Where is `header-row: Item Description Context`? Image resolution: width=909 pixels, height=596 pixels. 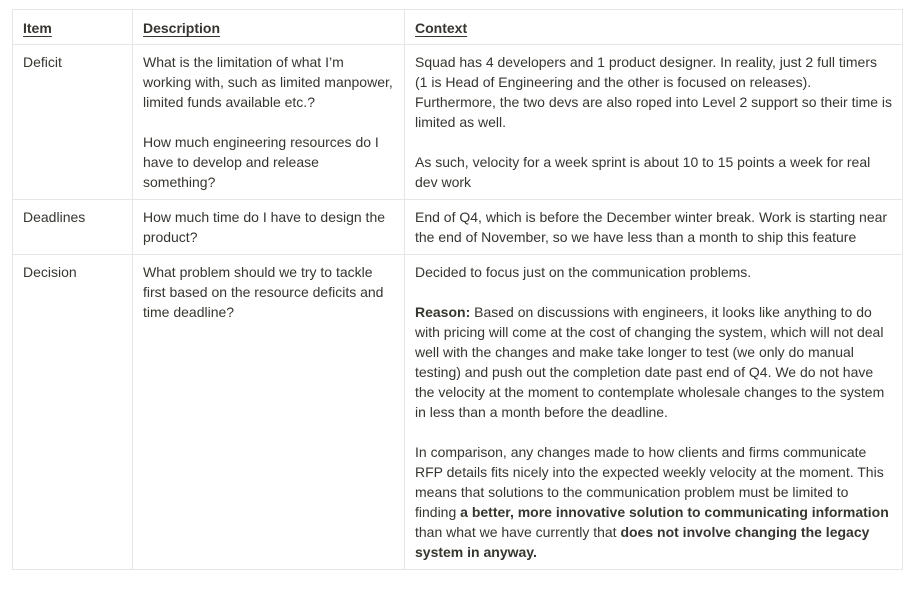
header-row: Item Description Context is located at coordinates (457, 27).